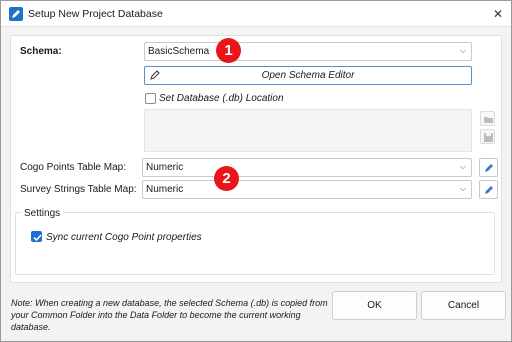 The width and height of the screenshot is (512, 342). I want to click on edit-survey-map-button, so click(488, 189).